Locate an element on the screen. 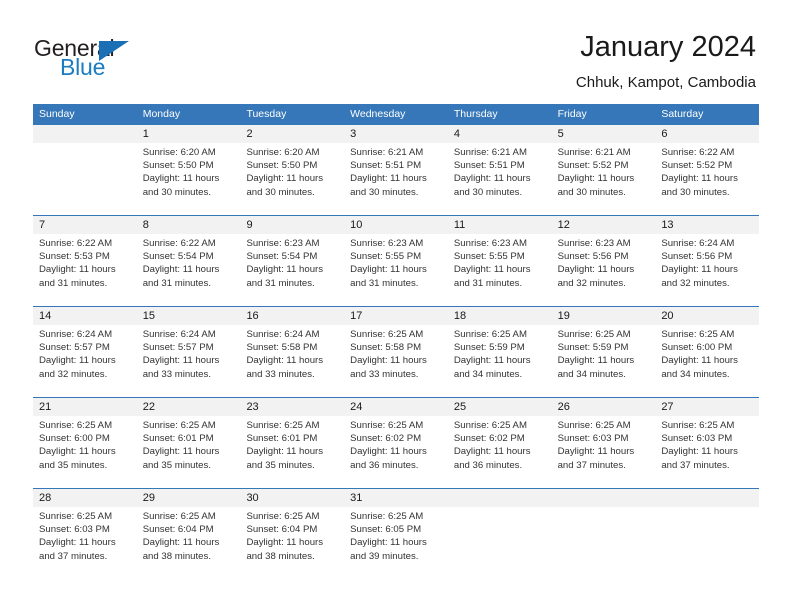 The width and height of the screenshot is (792, 612). day-number: 22 is located at coordinates (189, 407).